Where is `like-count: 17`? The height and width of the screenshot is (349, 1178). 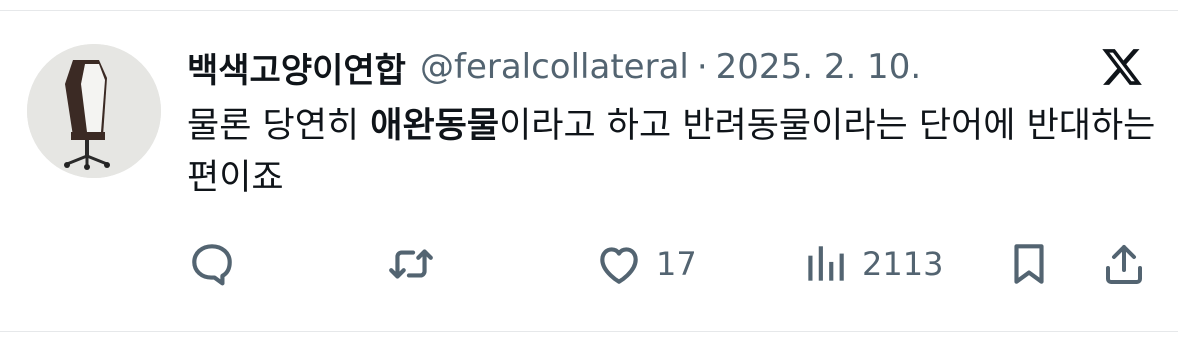 like-count: 17 is located at coordinates (676, 264).